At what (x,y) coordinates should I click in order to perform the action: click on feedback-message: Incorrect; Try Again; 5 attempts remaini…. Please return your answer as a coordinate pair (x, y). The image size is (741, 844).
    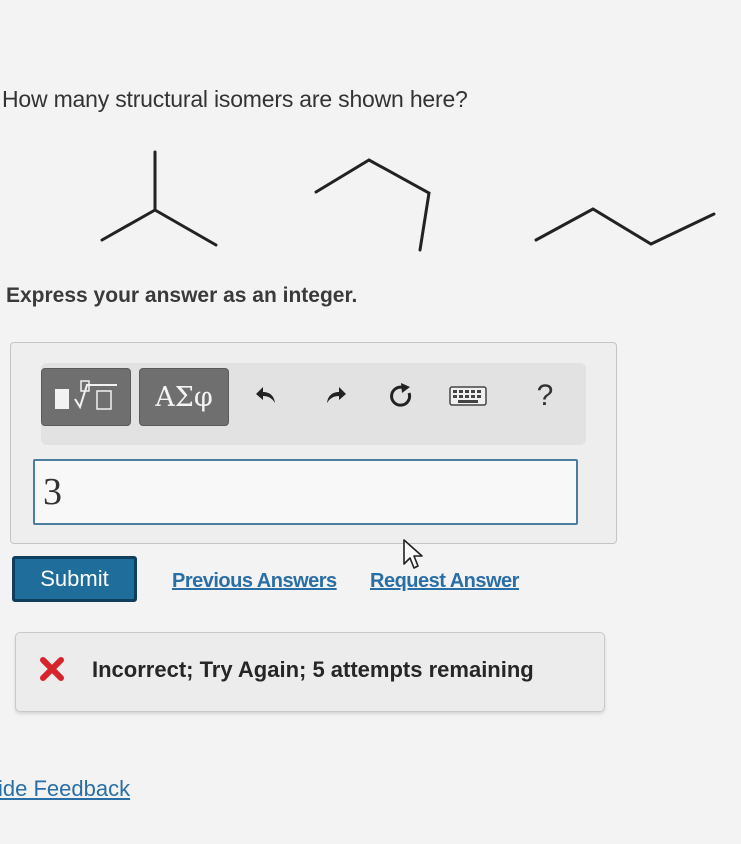
    Looking at the image, I should click on (310, 672).